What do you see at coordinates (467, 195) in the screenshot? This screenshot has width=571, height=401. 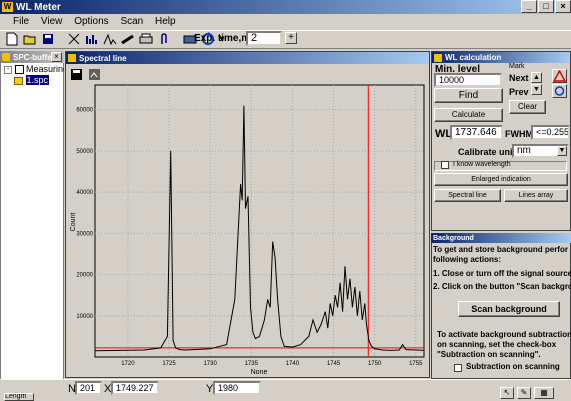 I see `spectral-line-button: Spectral line` at bounding box center [467, 195].